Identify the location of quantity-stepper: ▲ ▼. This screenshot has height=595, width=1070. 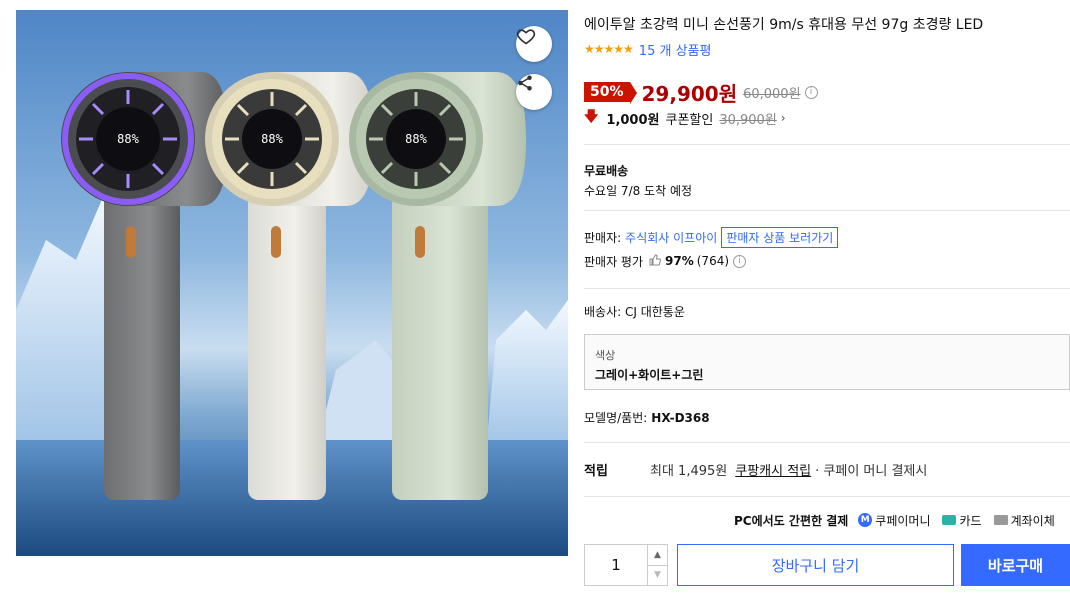
(626, 565).